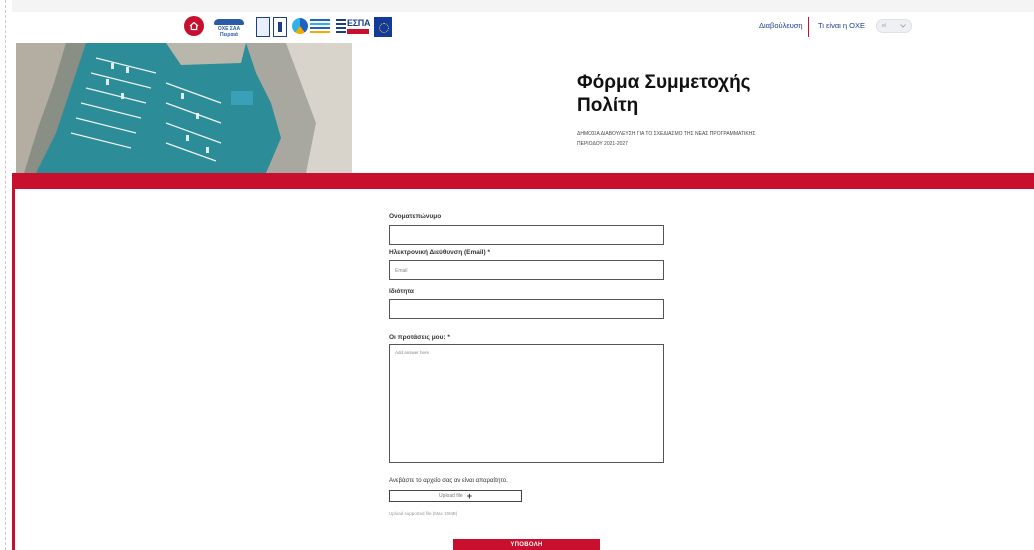  I want to click on language-select: el, so click(894, 26).